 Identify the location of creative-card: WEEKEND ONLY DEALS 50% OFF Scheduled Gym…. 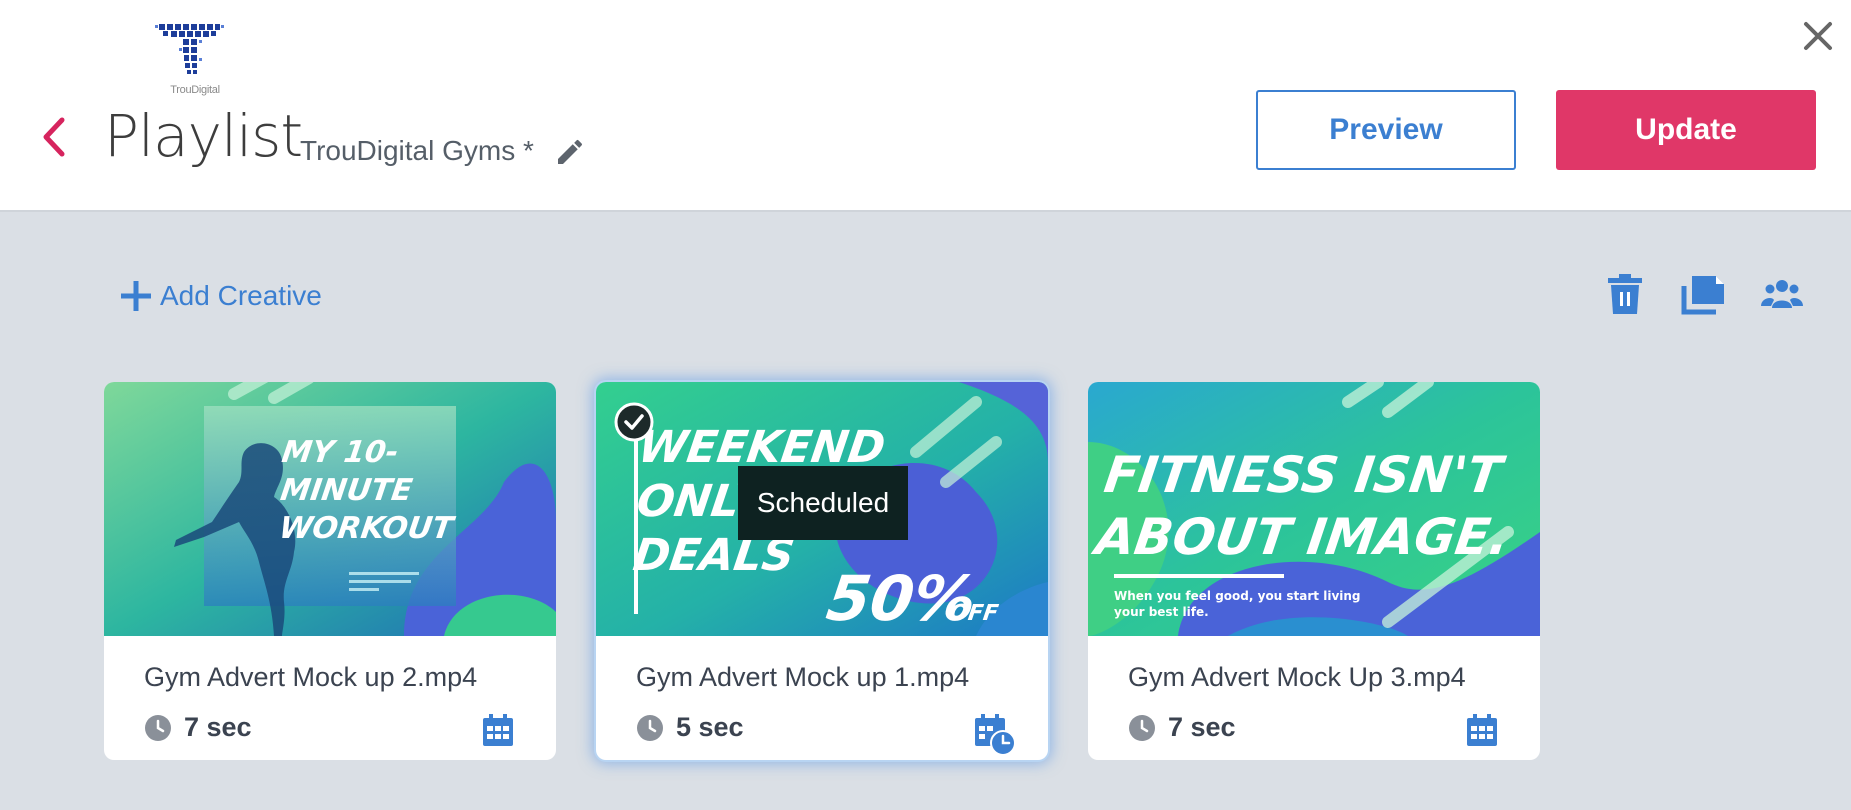
(822, 571).